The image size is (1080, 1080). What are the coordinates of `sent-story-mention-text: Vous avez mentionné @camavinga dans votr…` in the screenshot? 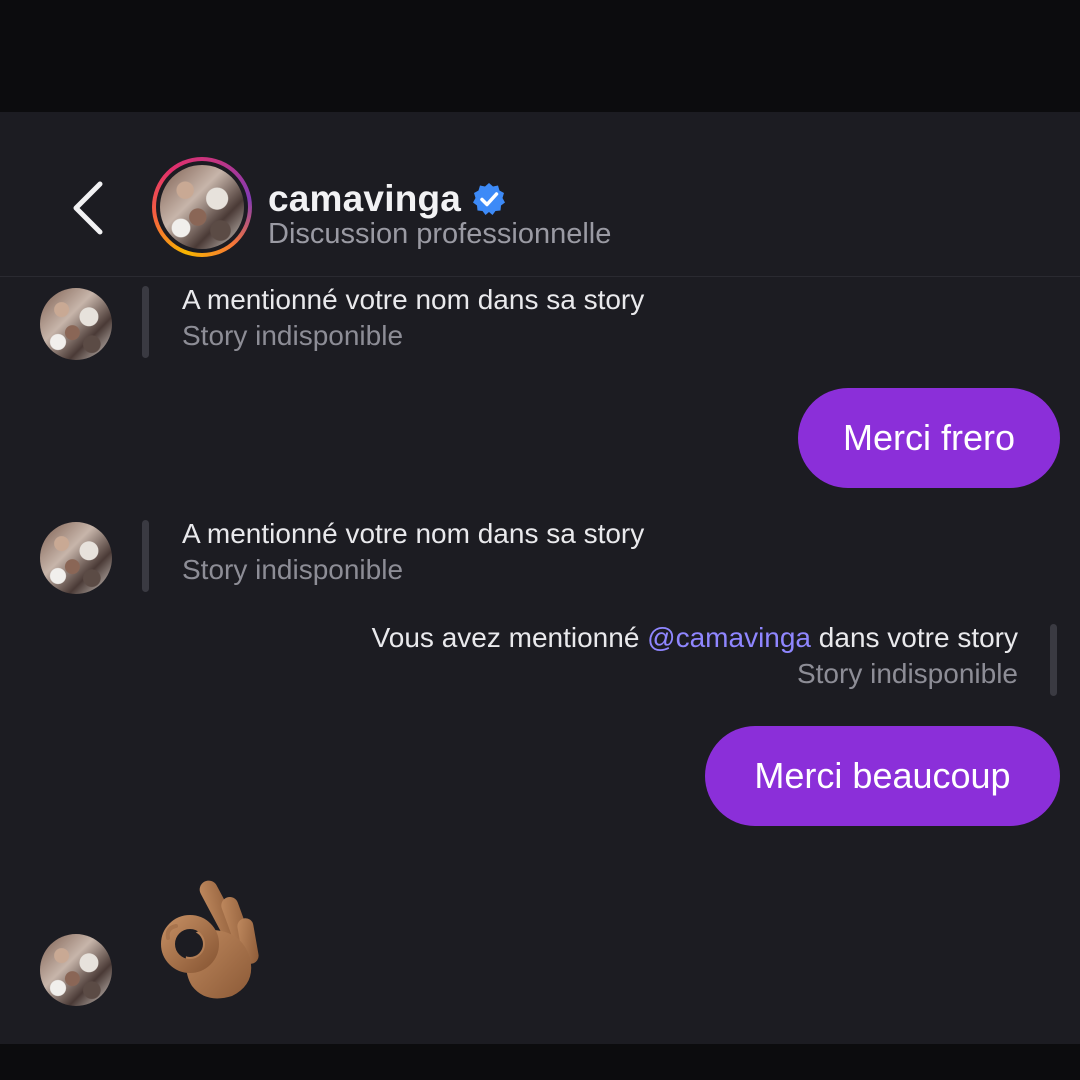 It's located at (694, 637).